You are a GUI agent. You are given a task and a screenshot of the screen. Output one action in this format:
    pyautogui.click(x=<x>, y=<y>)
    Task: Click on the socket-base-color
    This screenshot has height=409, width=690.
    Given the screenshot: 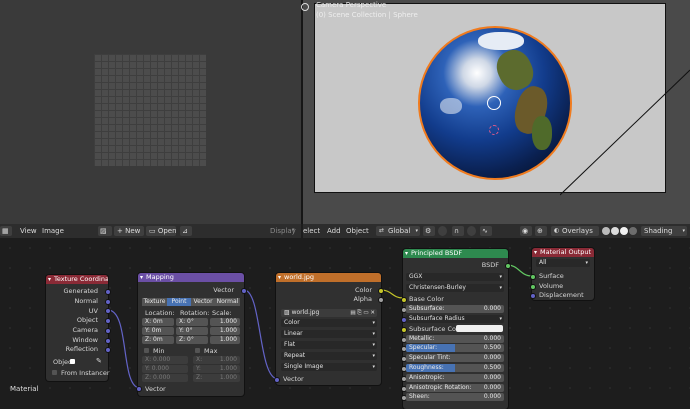 What is the action you would take?
    pyautogui.click(x=404, y=300)
    